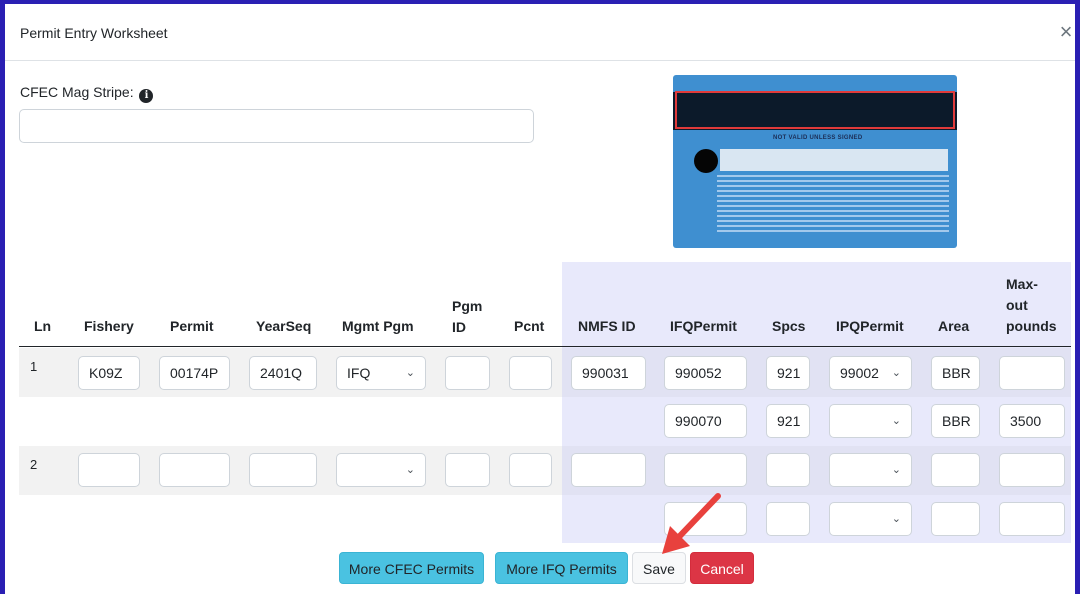  What do you see at coordinates (283, 470) in the screenshot?
I see `row-2-yearseq-input` at bounding box center [283, 470].